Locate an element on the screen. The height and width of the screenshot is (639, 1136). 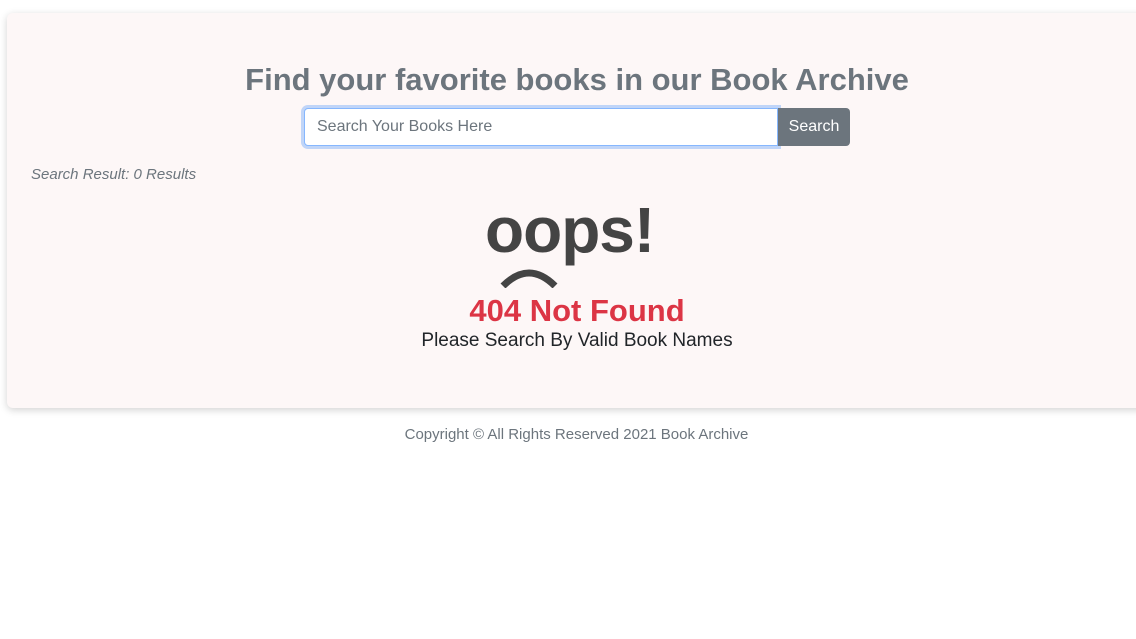
search-bar: Search is located at coordinates (577, 127).